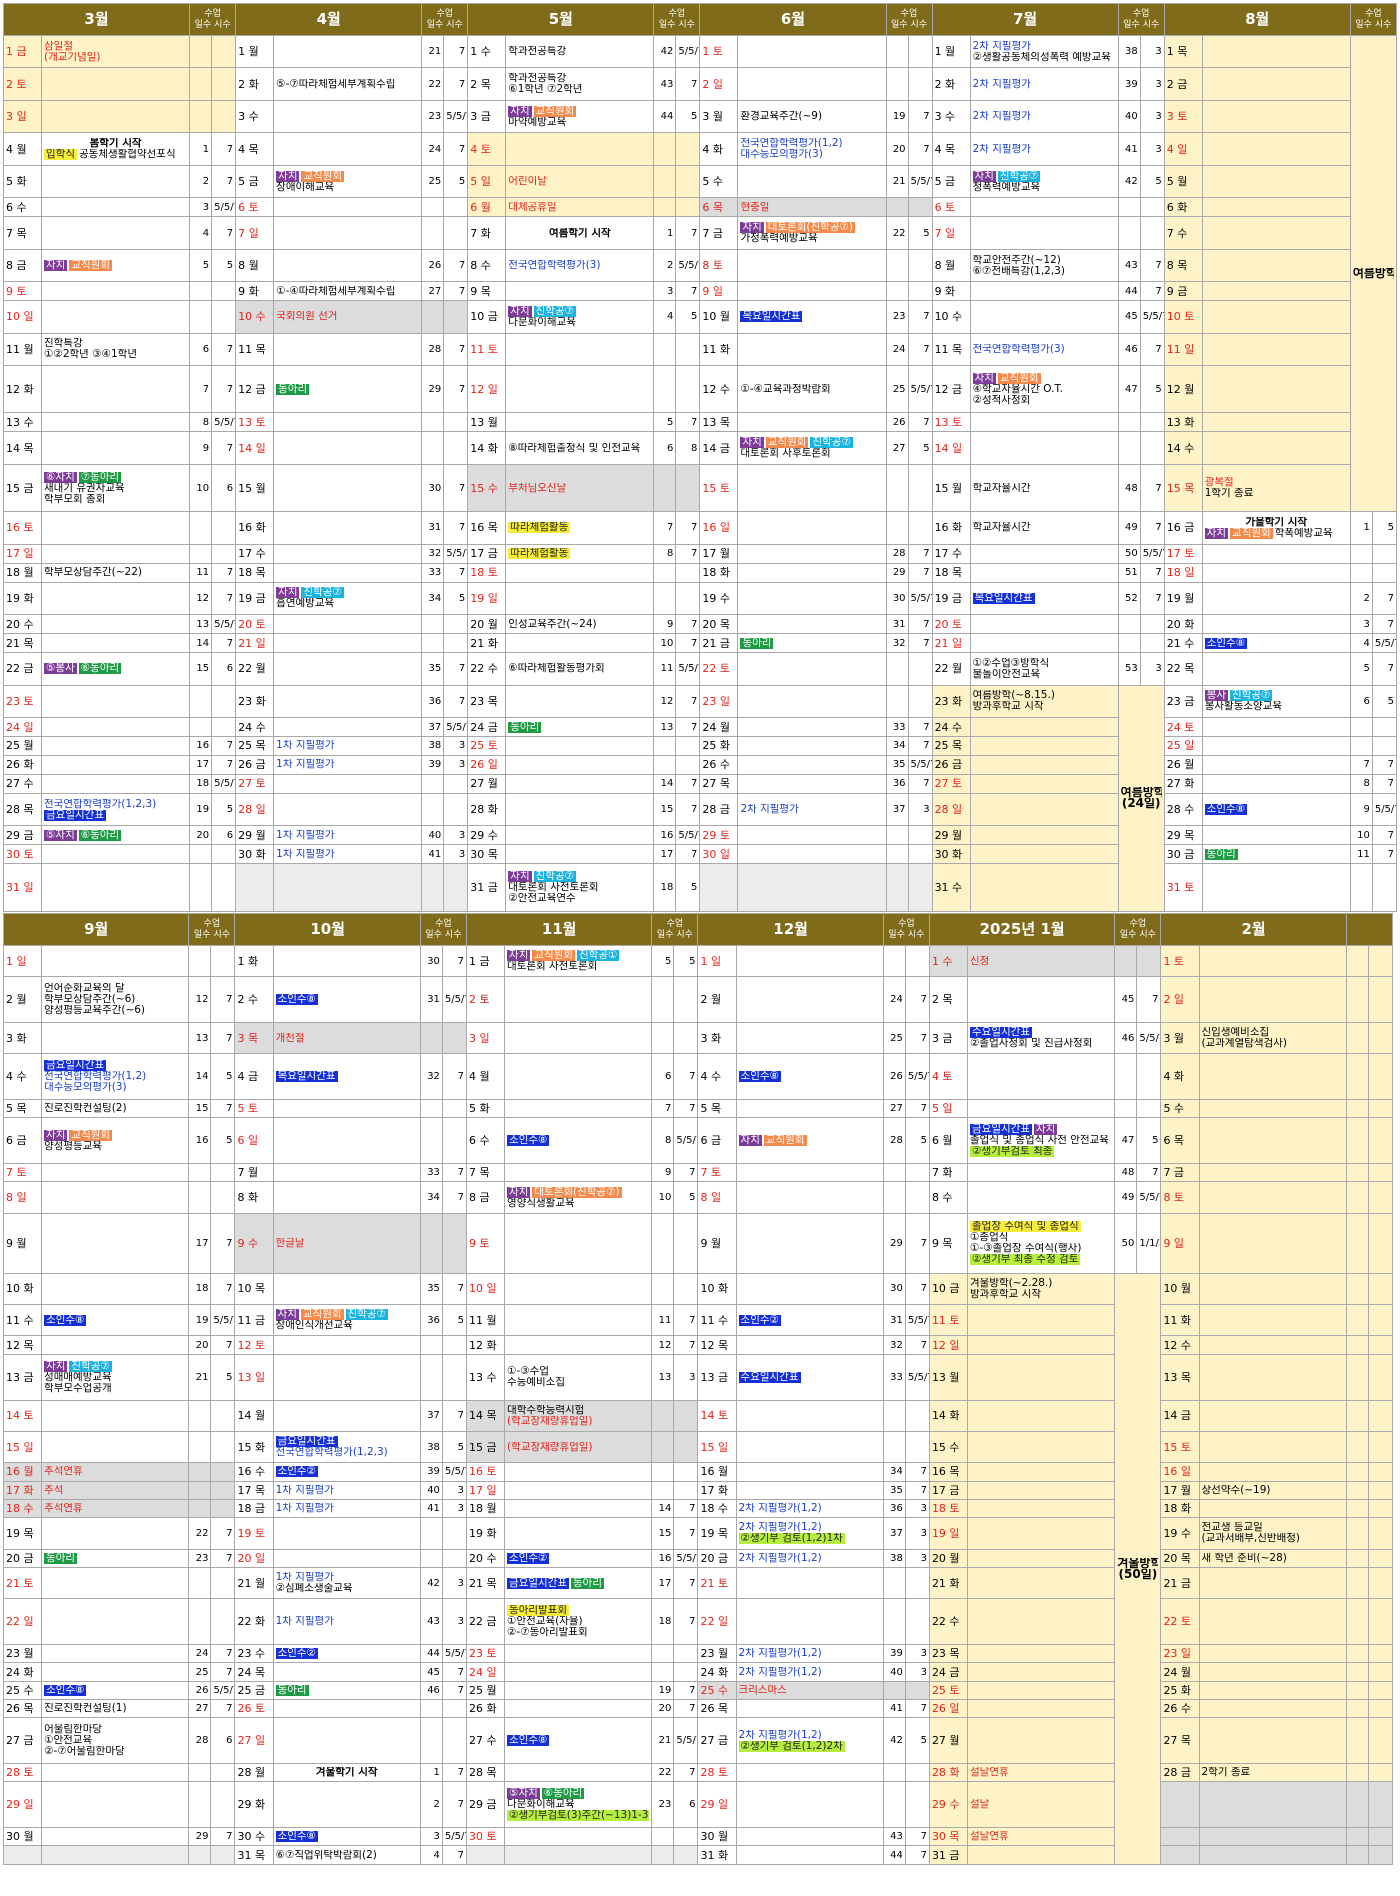 This screenshot has height=1896, width=1400. I want to click on class-day-count: 41, so click(431, 1508).